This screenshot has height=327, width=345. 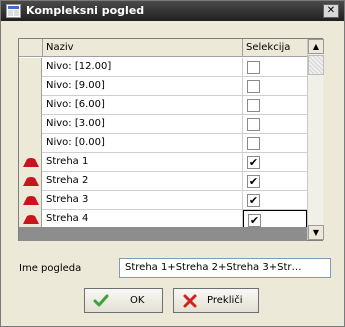 What do you see at coordinates (316, 46) in the screenshot?
I see `scroll-up-button: ▲` at bounding box center [316, 46].